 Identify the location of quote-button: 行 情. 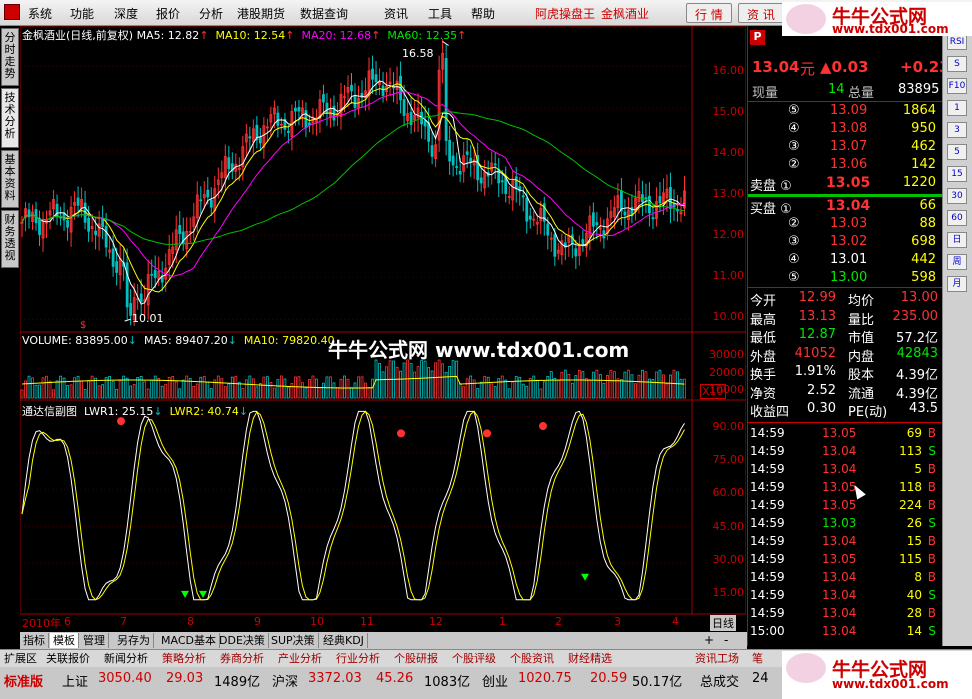
(709, 13).